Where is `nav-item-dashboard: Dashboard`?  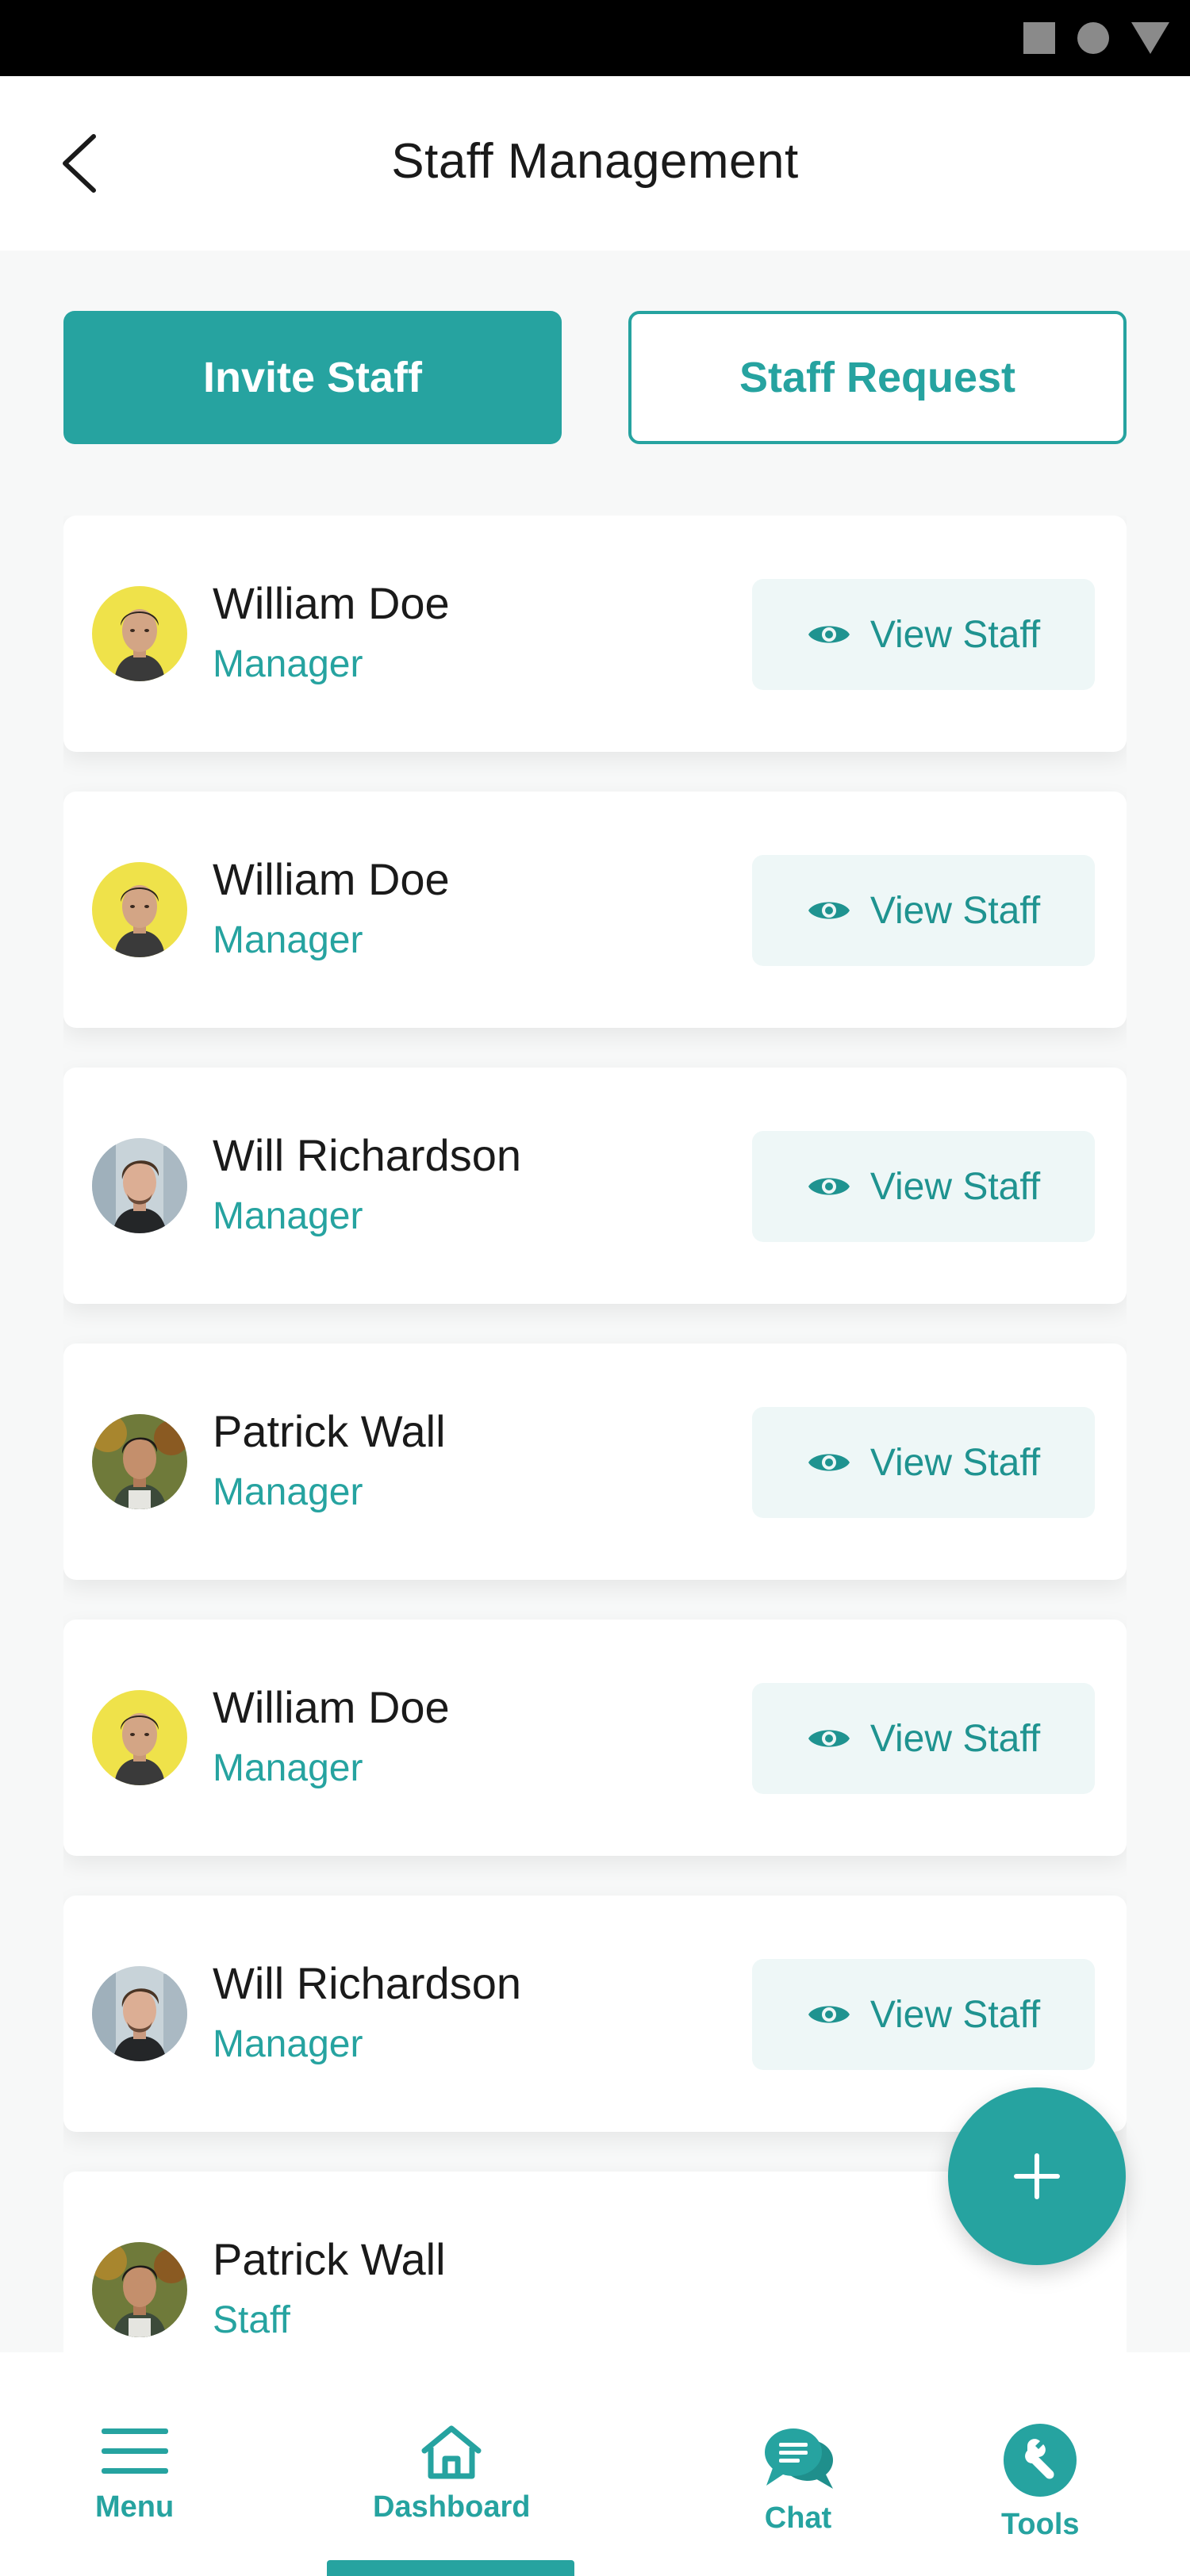 nav-item-dashboard: Dashboard is located at coordinates (451, 2474).